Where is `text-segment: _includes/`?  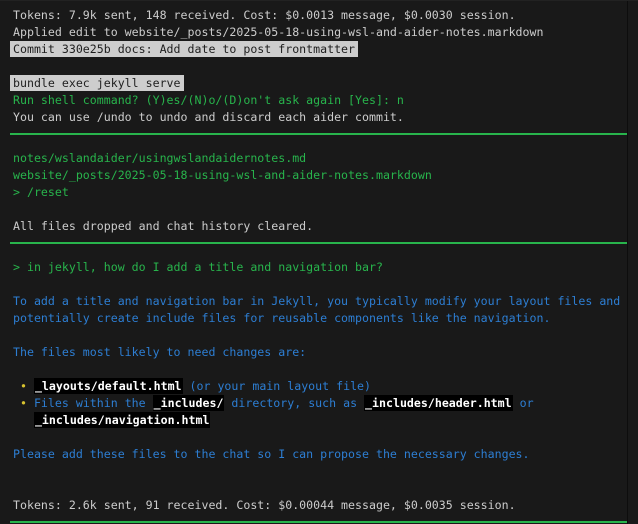 text-segment: _includes/ is located at coordinates (188, 403).